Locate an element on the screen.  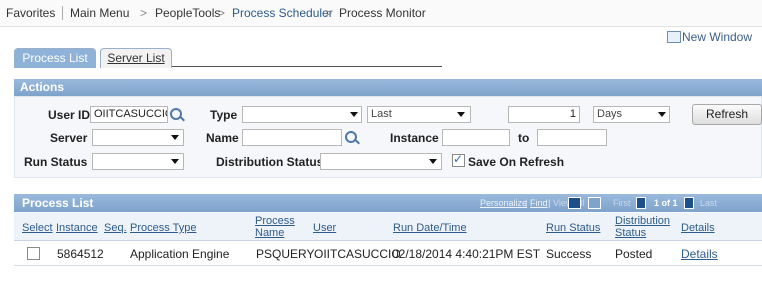
personalize-link: Personalize is located at coordinates (503, 203).